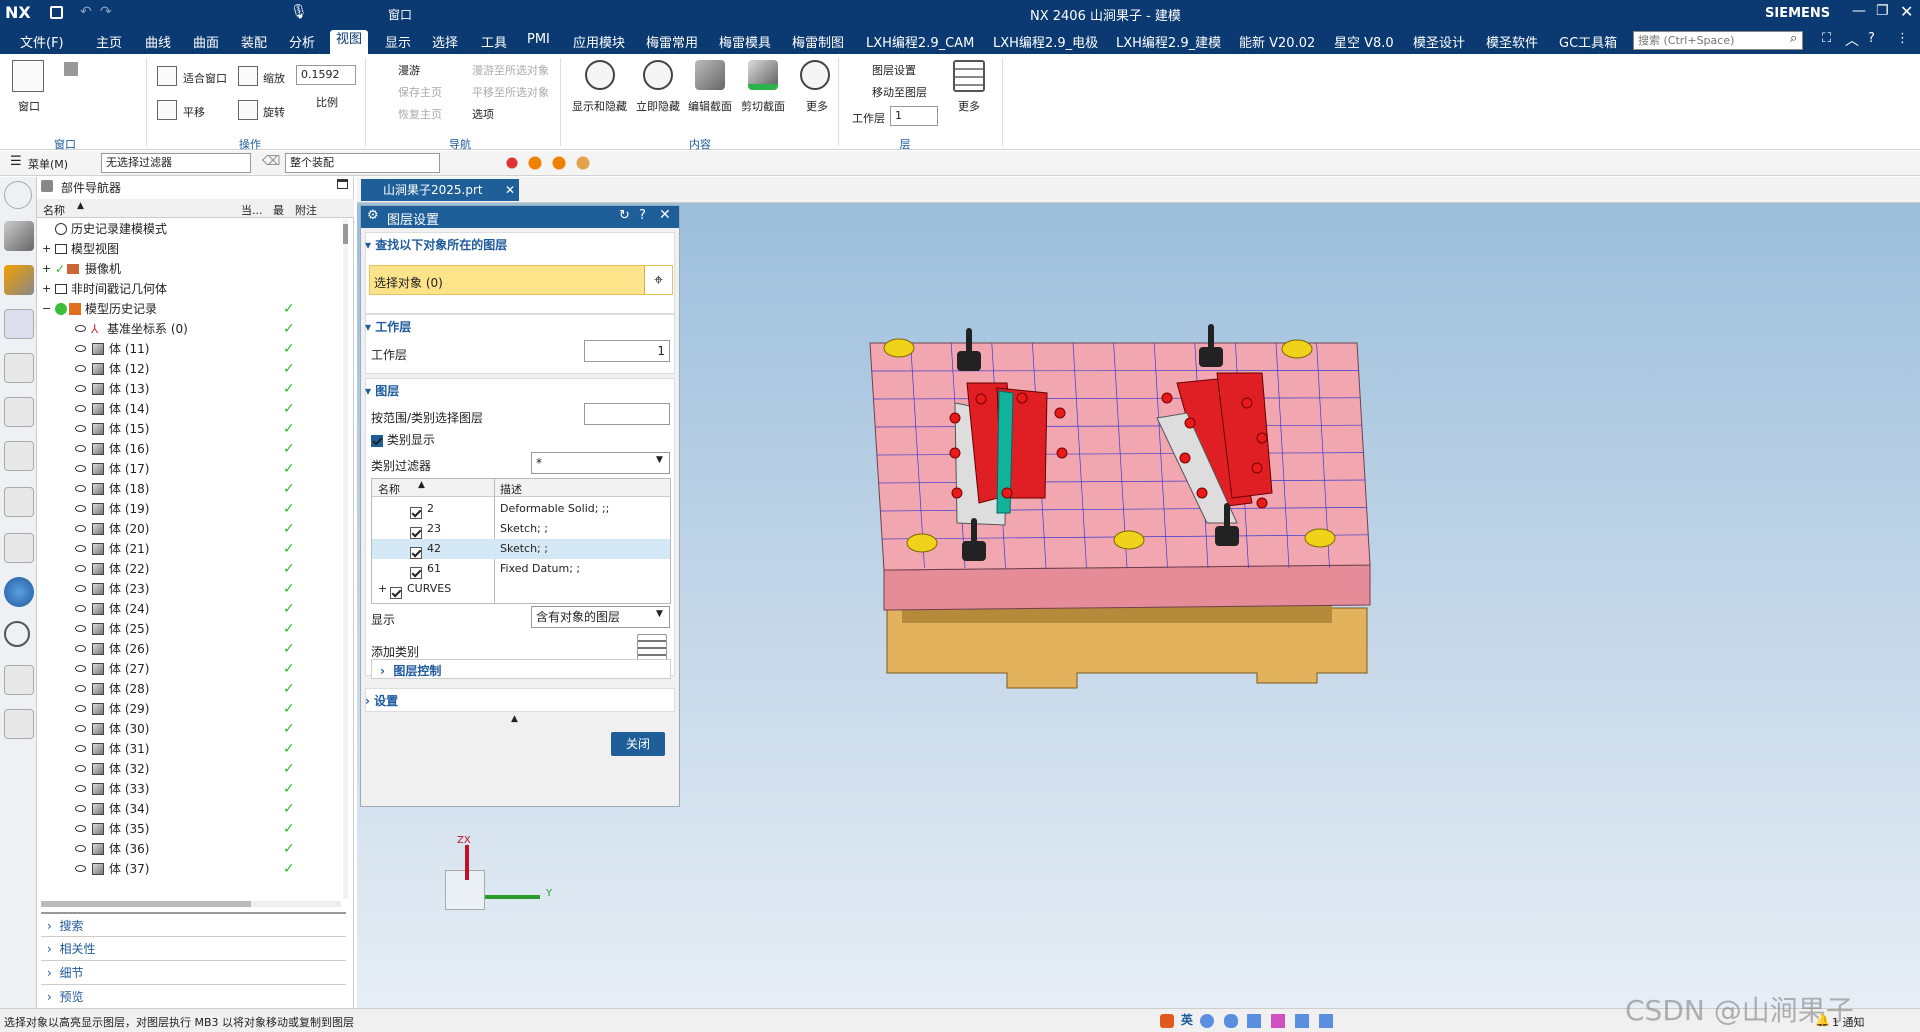 The width and height of the screenshot is (1920, 1032). I want to click on tab-analysis: 分析, so click(302, 41).